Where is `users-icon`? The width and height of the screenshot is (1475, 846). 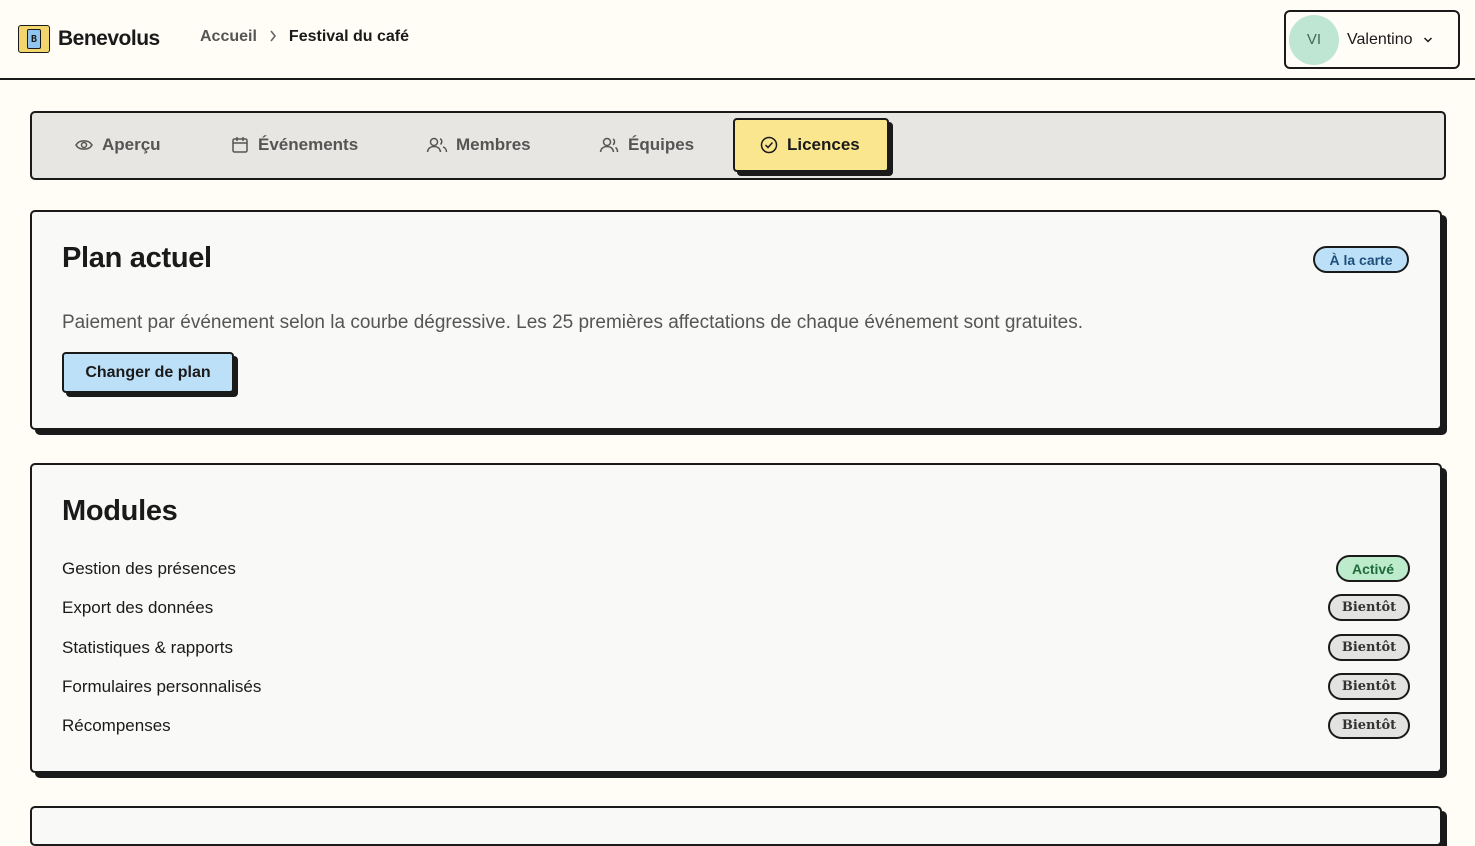 users-icon is located at coordinates (437, 145).